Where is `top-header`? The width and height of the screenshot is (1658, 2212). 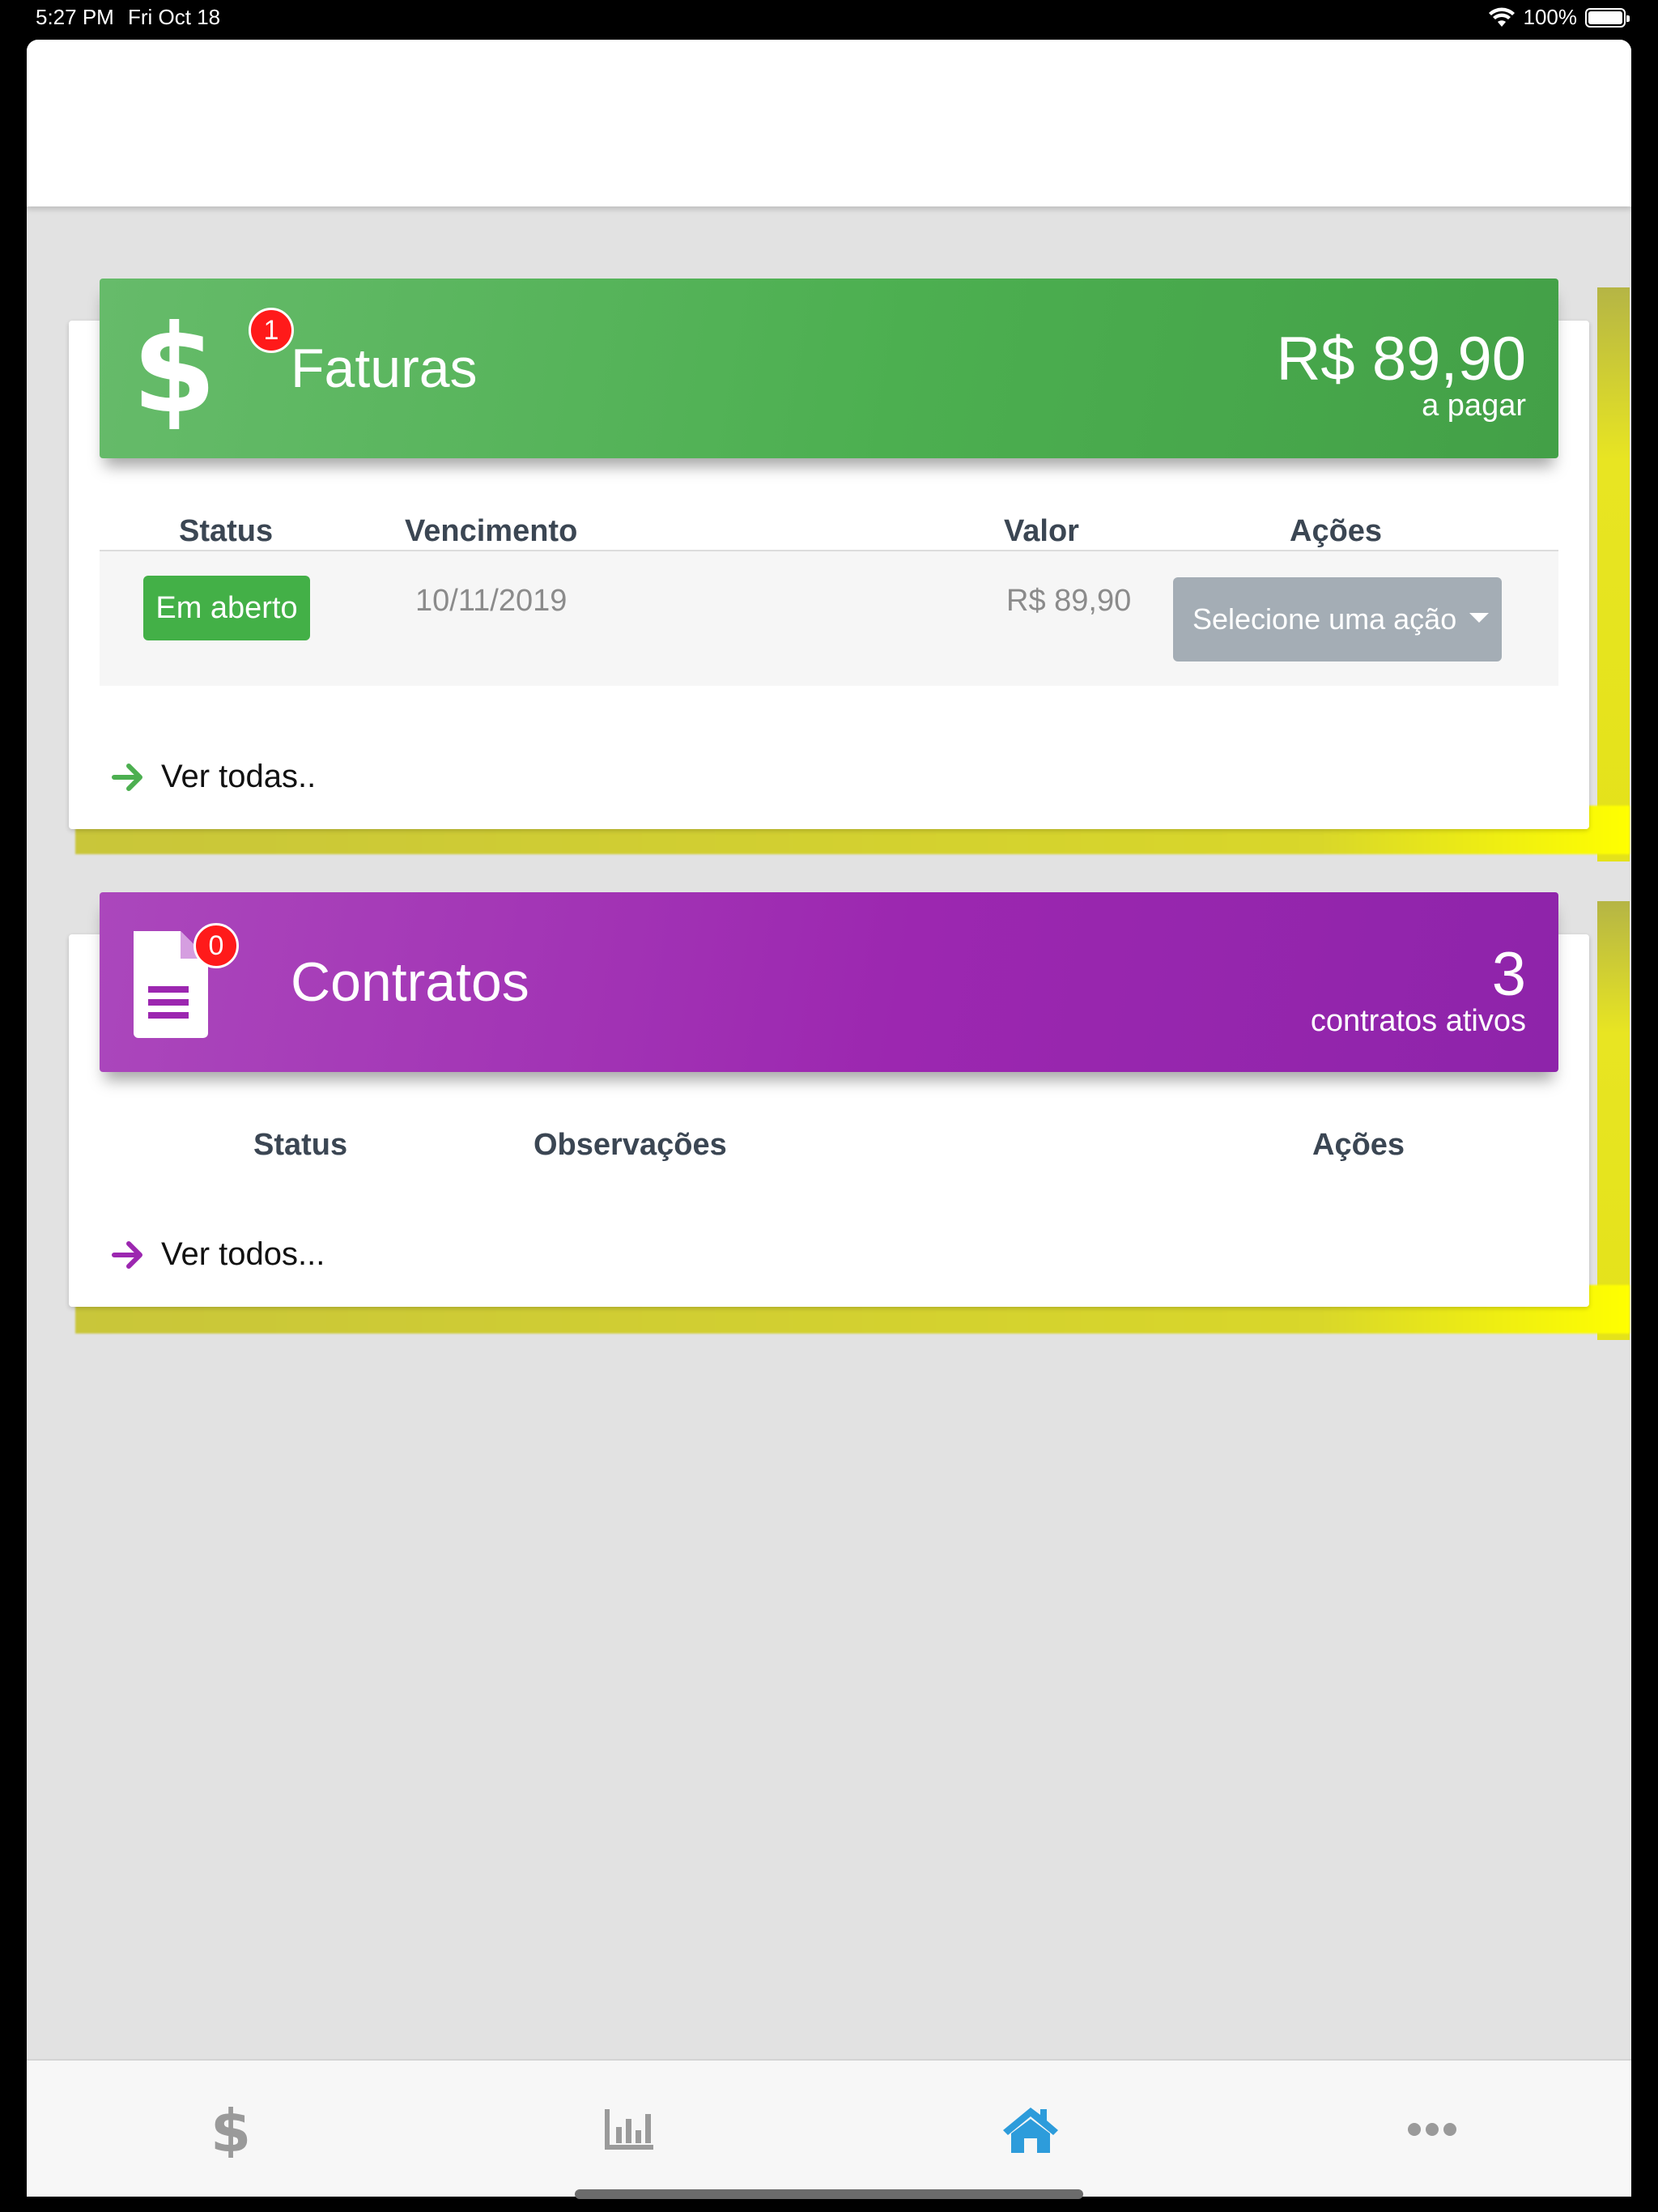 top-header is located at coordinates (829, 123).